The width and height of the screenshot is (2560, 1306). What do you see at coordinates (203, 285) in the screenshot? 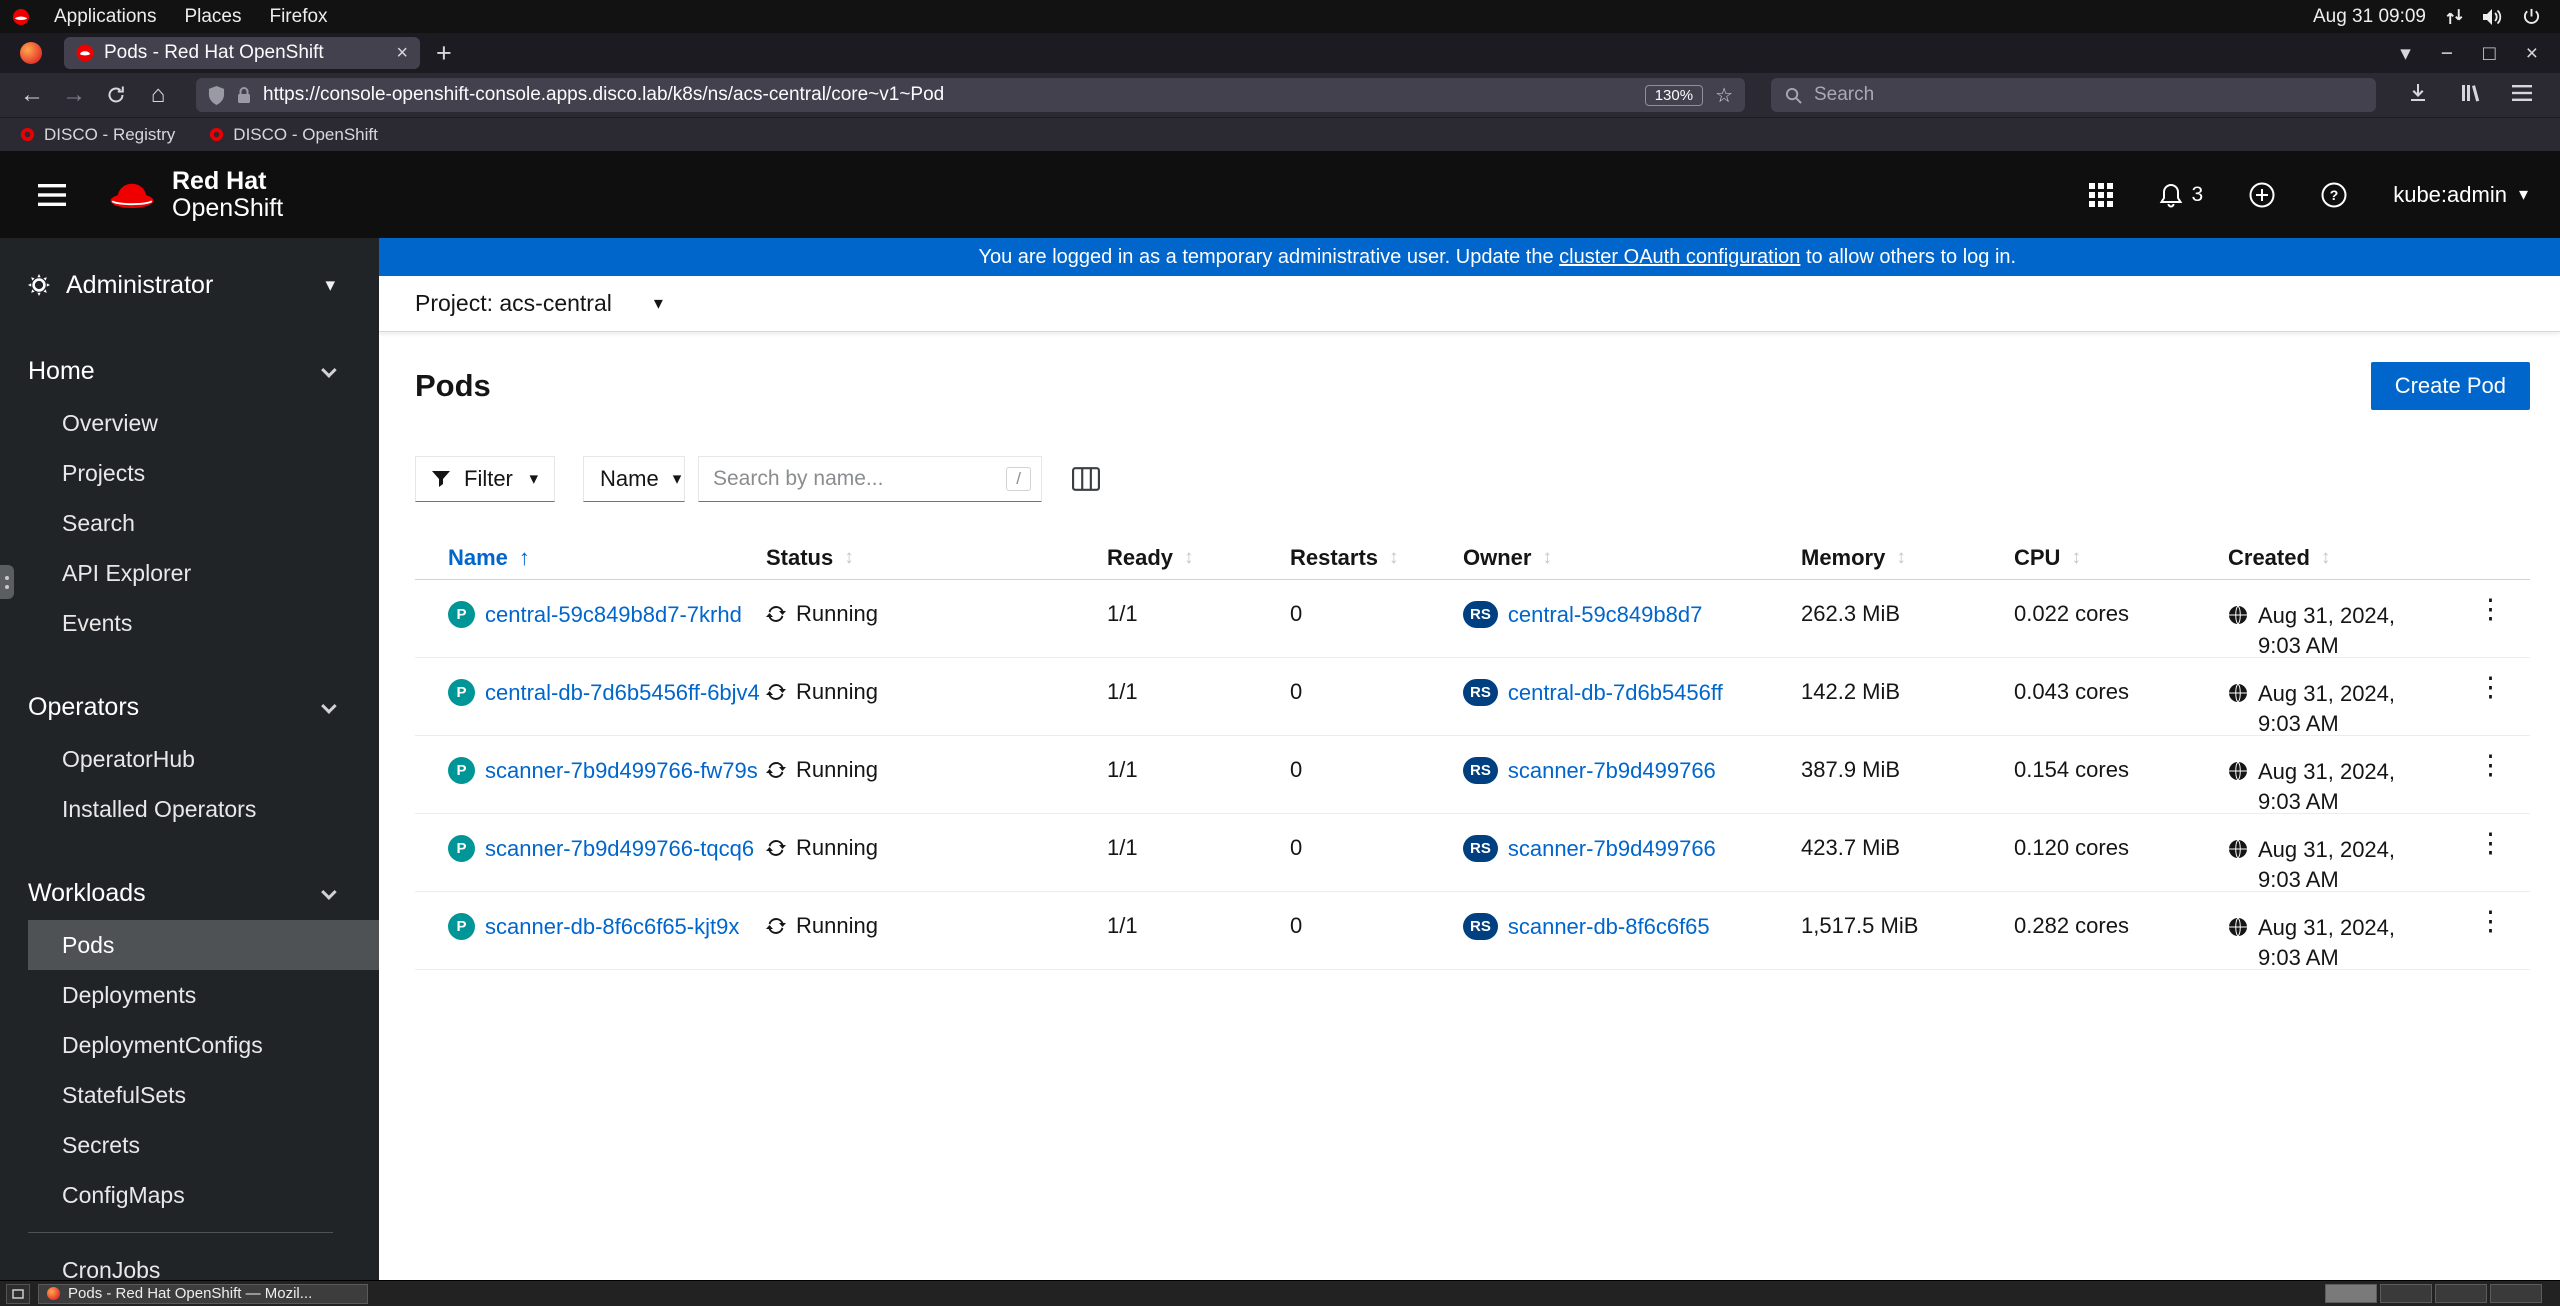
I see `perspective-switcher: Administrator ▾` at bounding box center [203, 285].